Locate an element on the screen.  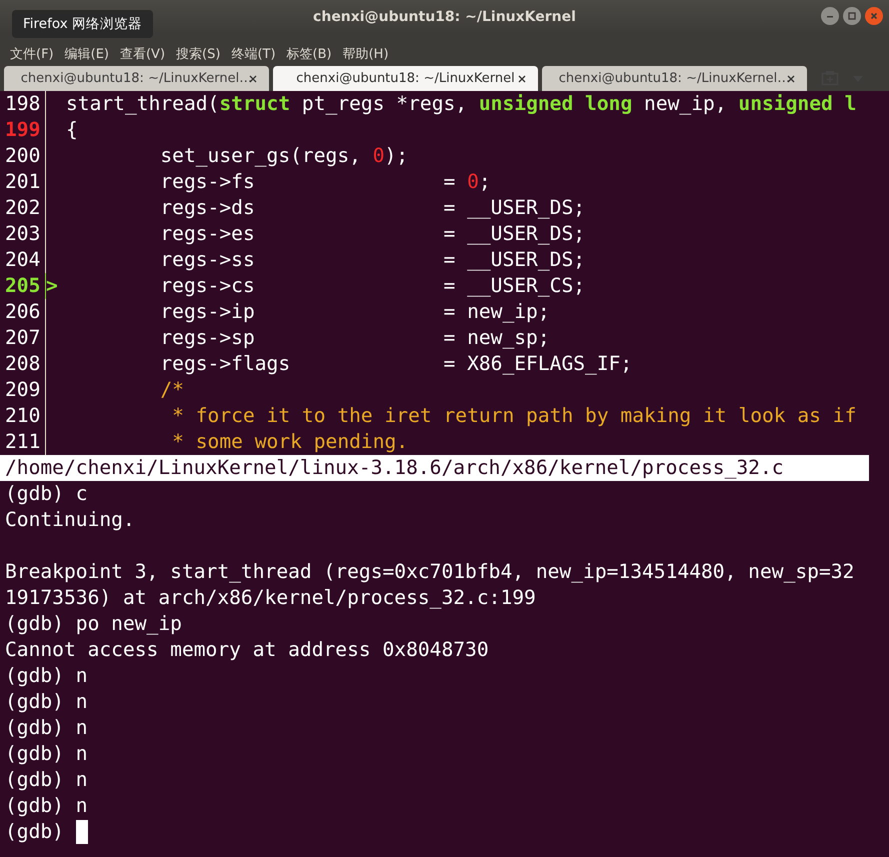
menu-item: 查看(V) is located at coordinates (143, 54).